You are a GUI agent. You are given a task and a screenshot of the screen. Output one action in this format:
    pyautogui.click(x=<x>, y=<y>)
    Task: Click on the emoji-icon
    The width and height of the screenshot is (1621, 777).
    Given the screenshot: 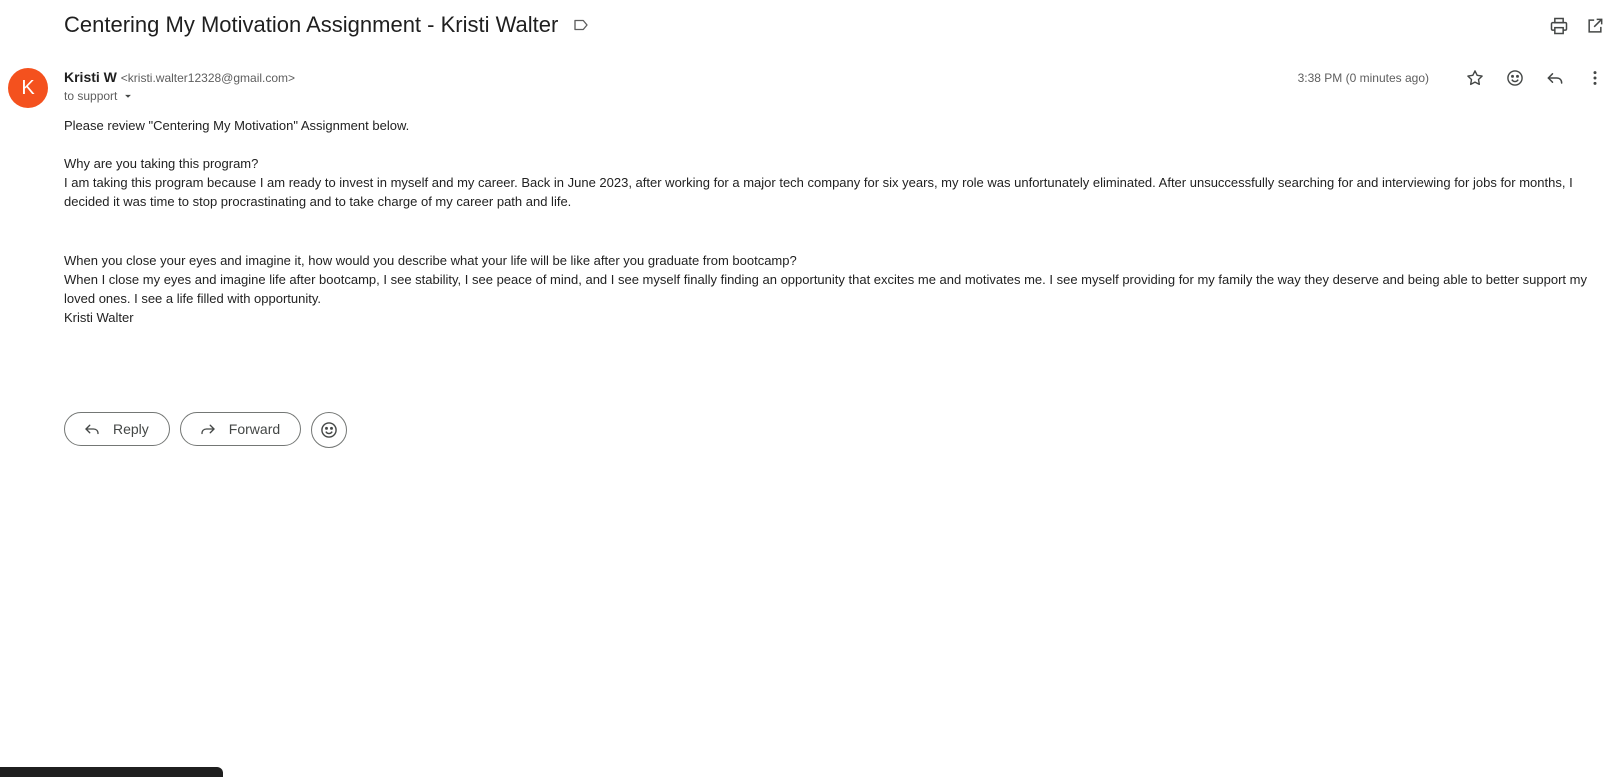 What is the action you would take?
    pyautogui.click(x=329, y=430)
    